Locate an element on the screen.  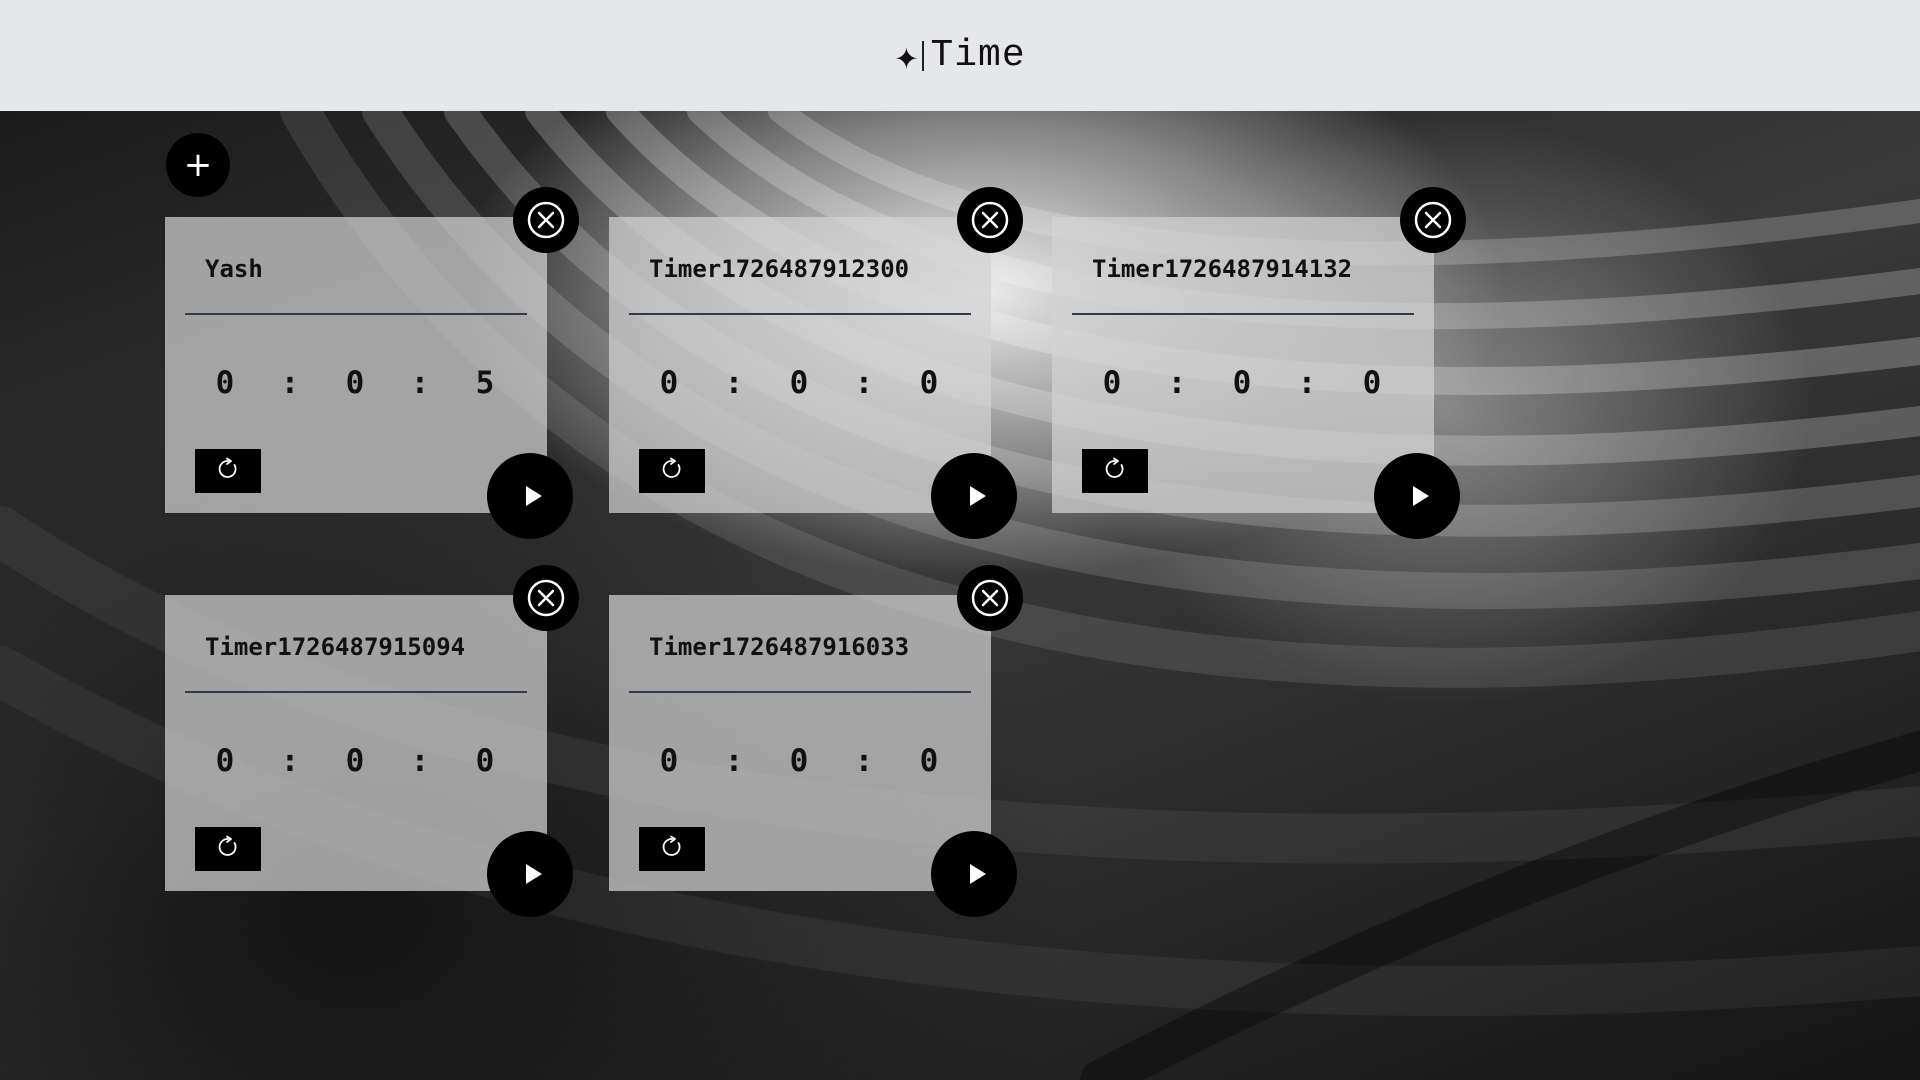
timer-card: Timer1726487915094 0: 0: 0 is located at coordinates (356, 743).